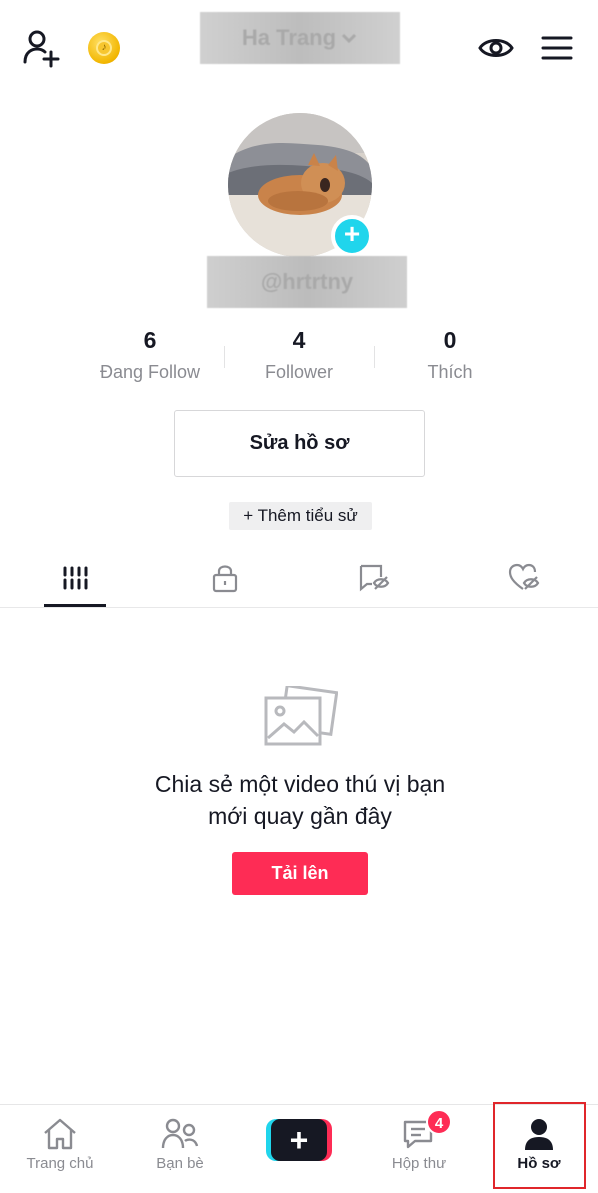  What do you see at coordinates (150, 353) in the screenshot?
I see `following-stat: 6 Đang Follow` at bounding box center [150, 353].